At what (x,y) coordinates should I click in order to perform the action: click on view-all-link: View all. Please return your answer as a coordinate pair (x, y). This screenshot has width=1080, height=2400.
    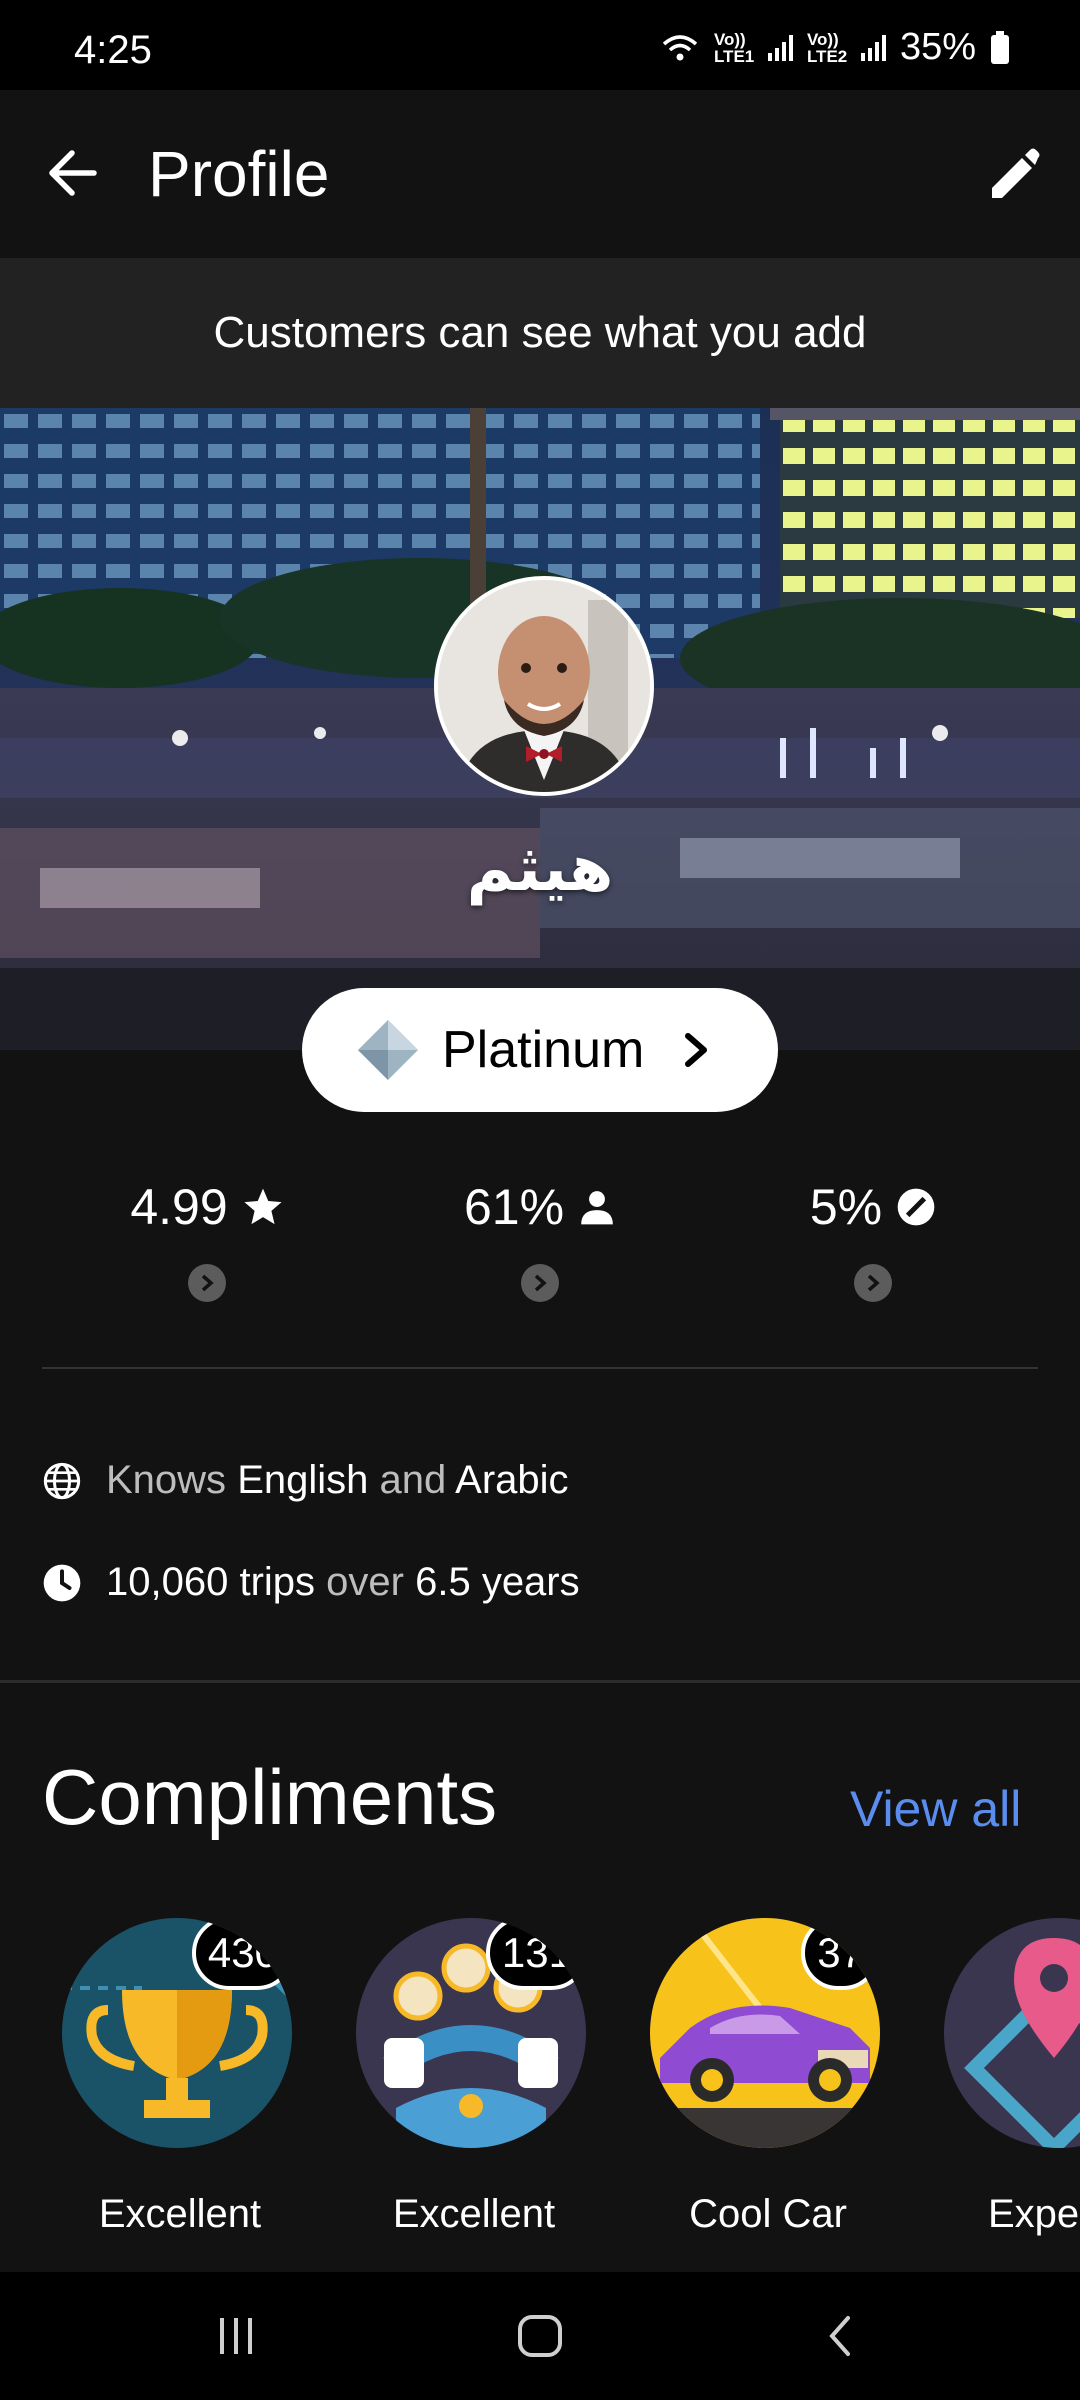
    Looking at the image, I should click on (935, 1809).